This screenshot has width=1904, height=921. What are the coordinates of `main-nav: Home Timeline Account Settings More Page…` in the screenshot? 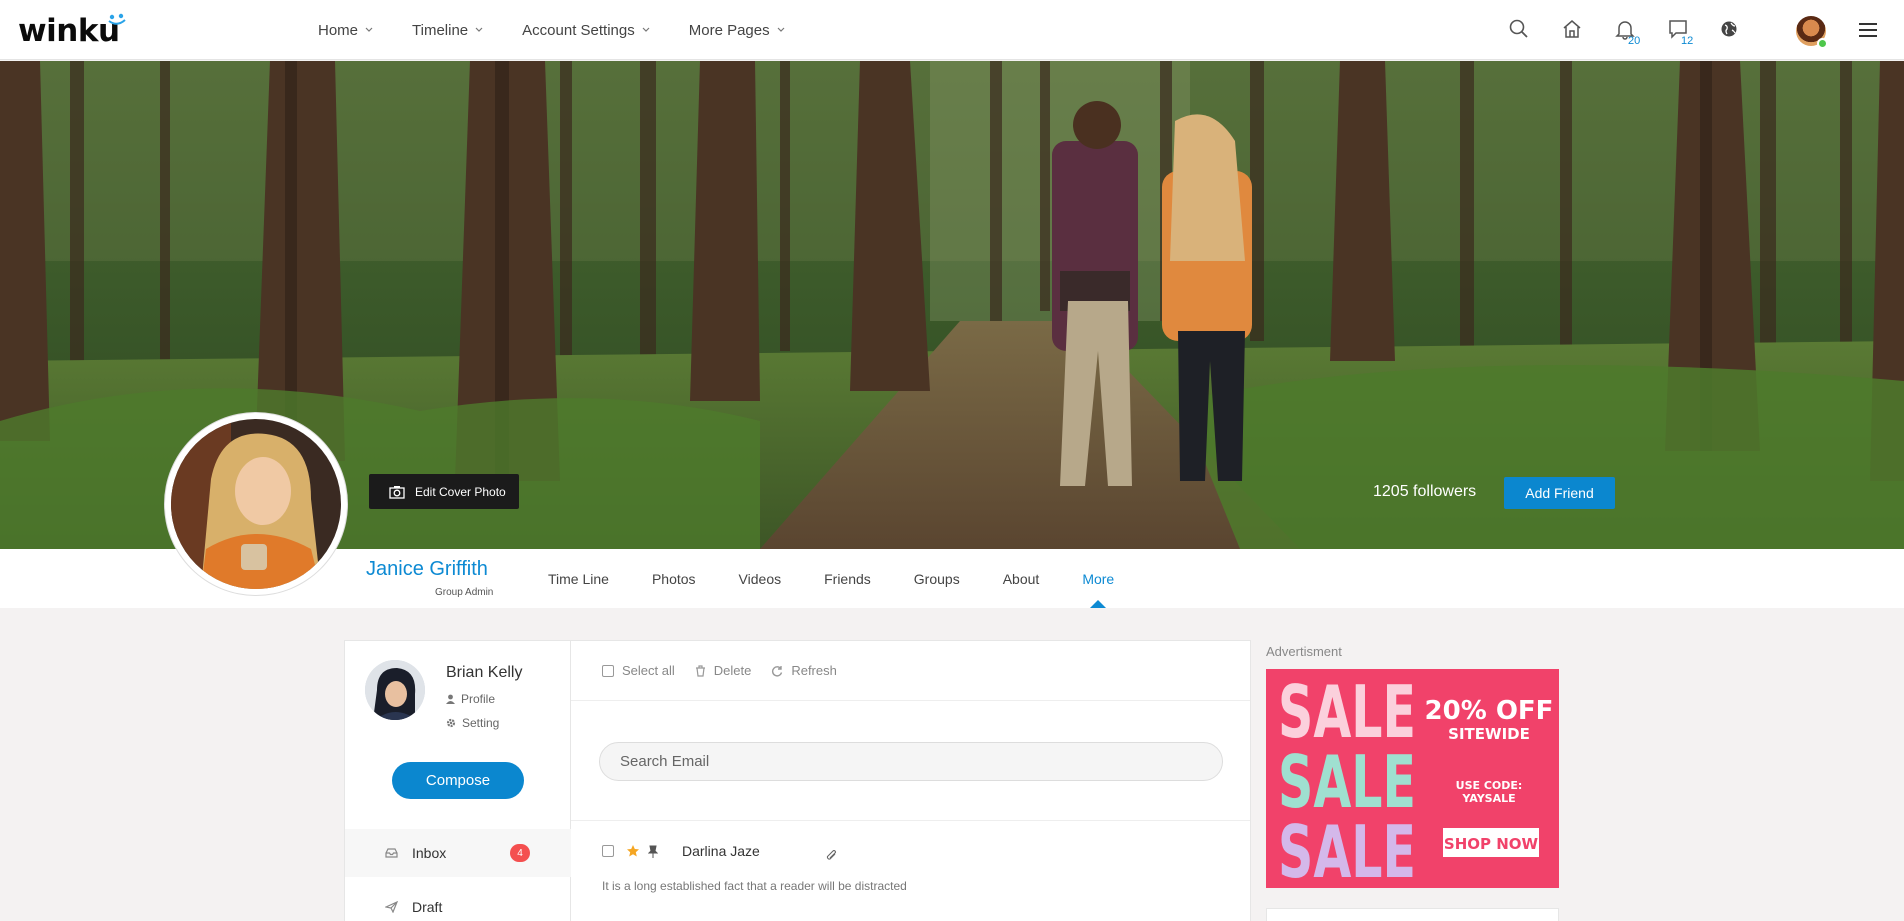 It's located at (571, 30).